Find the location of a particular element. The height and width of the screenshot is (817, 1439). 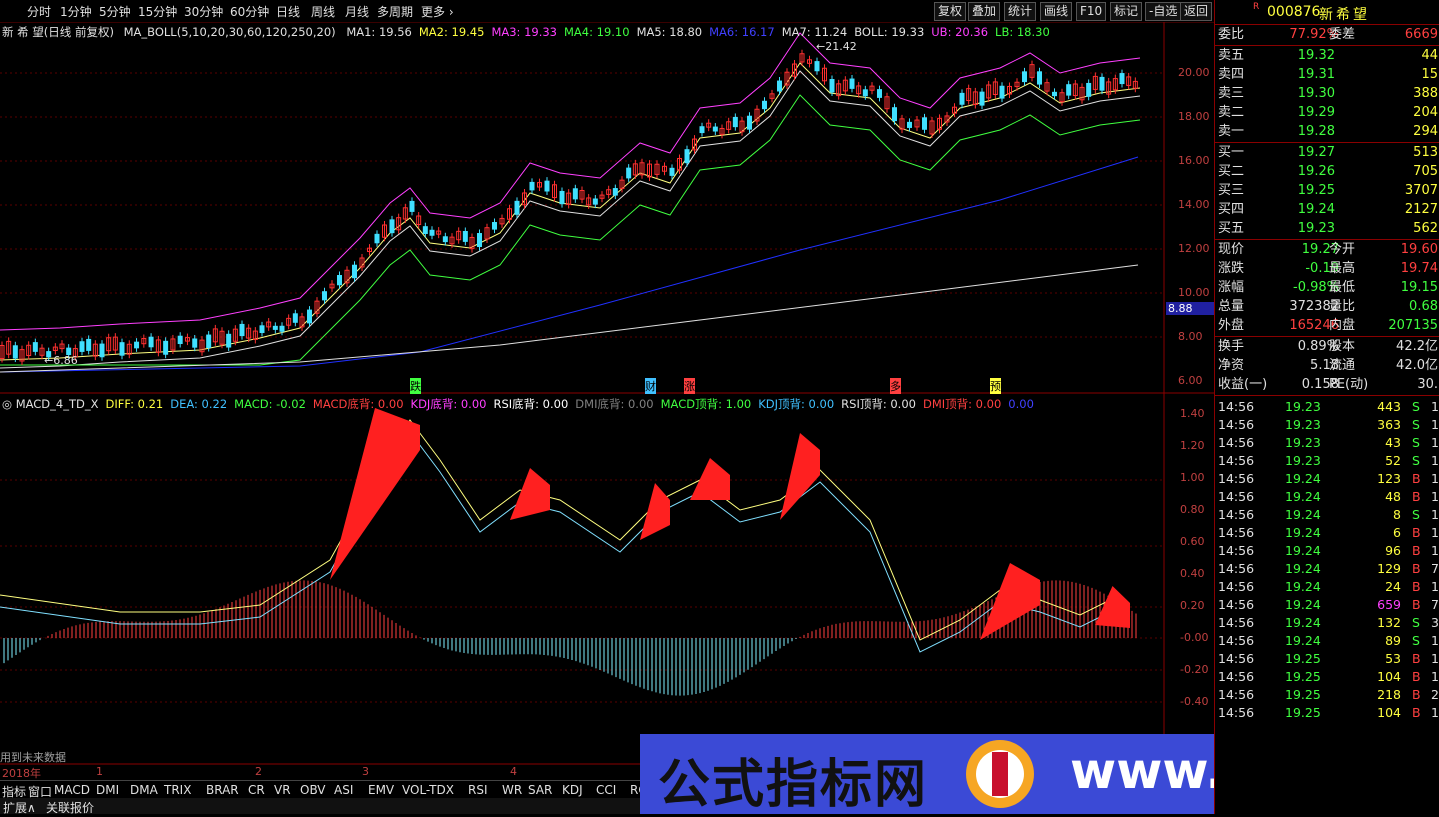

stat-row-0: 现价 19.27 今开 19.60 is located at coordinates (1327, 249).